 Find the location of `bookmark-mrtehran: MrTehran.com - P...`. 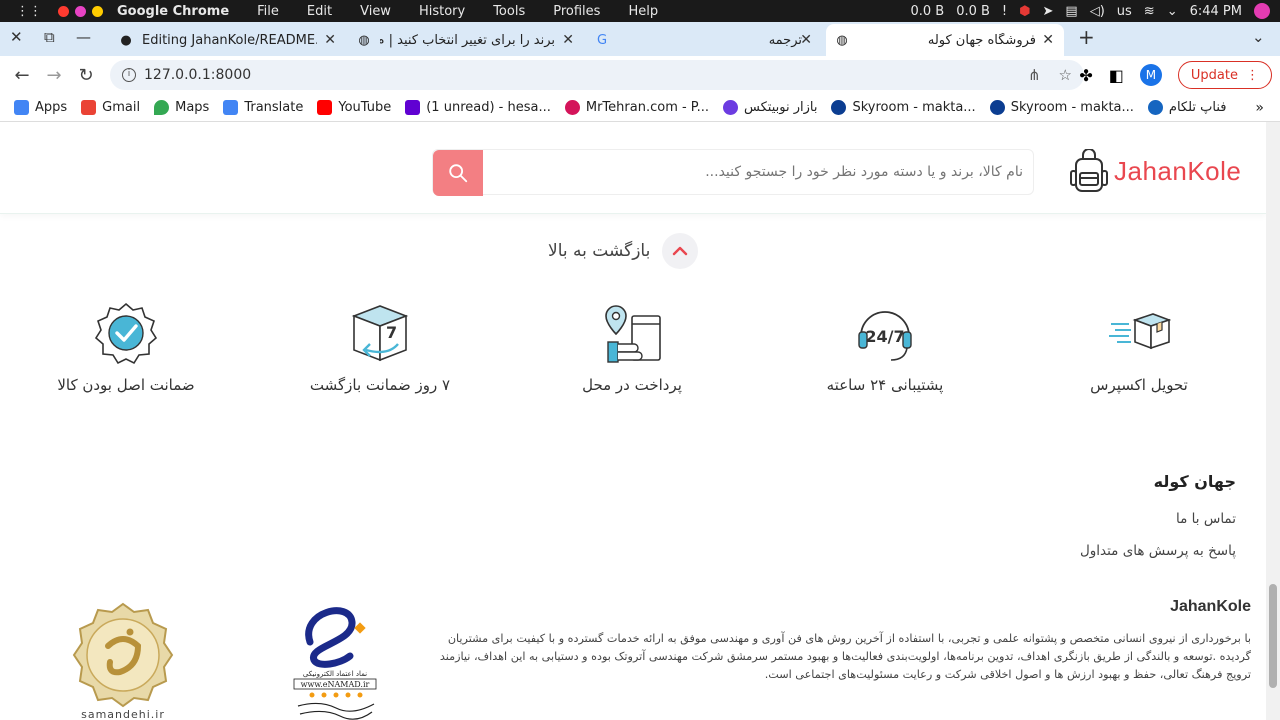

bookmark-mrtehran: MrTehran.com - P... is located at coordinates (636, 107).